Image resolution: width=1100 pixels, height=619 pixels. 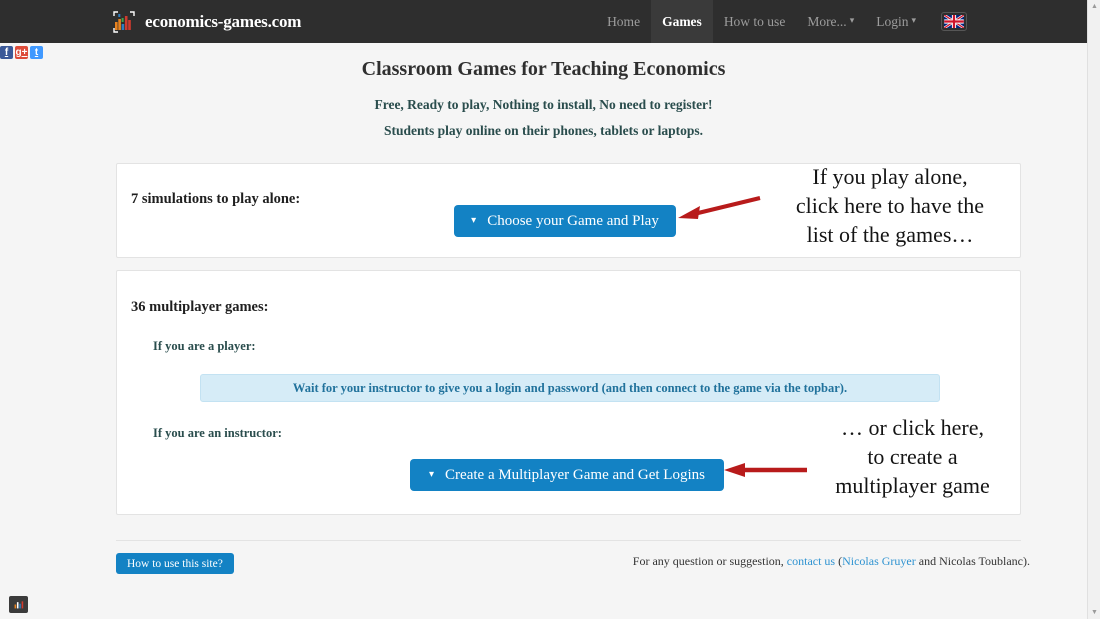 What do you see at coordinates (36, 52) in the screenshot?
I see `twitter-glyph: t` at bounding box center [36, 52].